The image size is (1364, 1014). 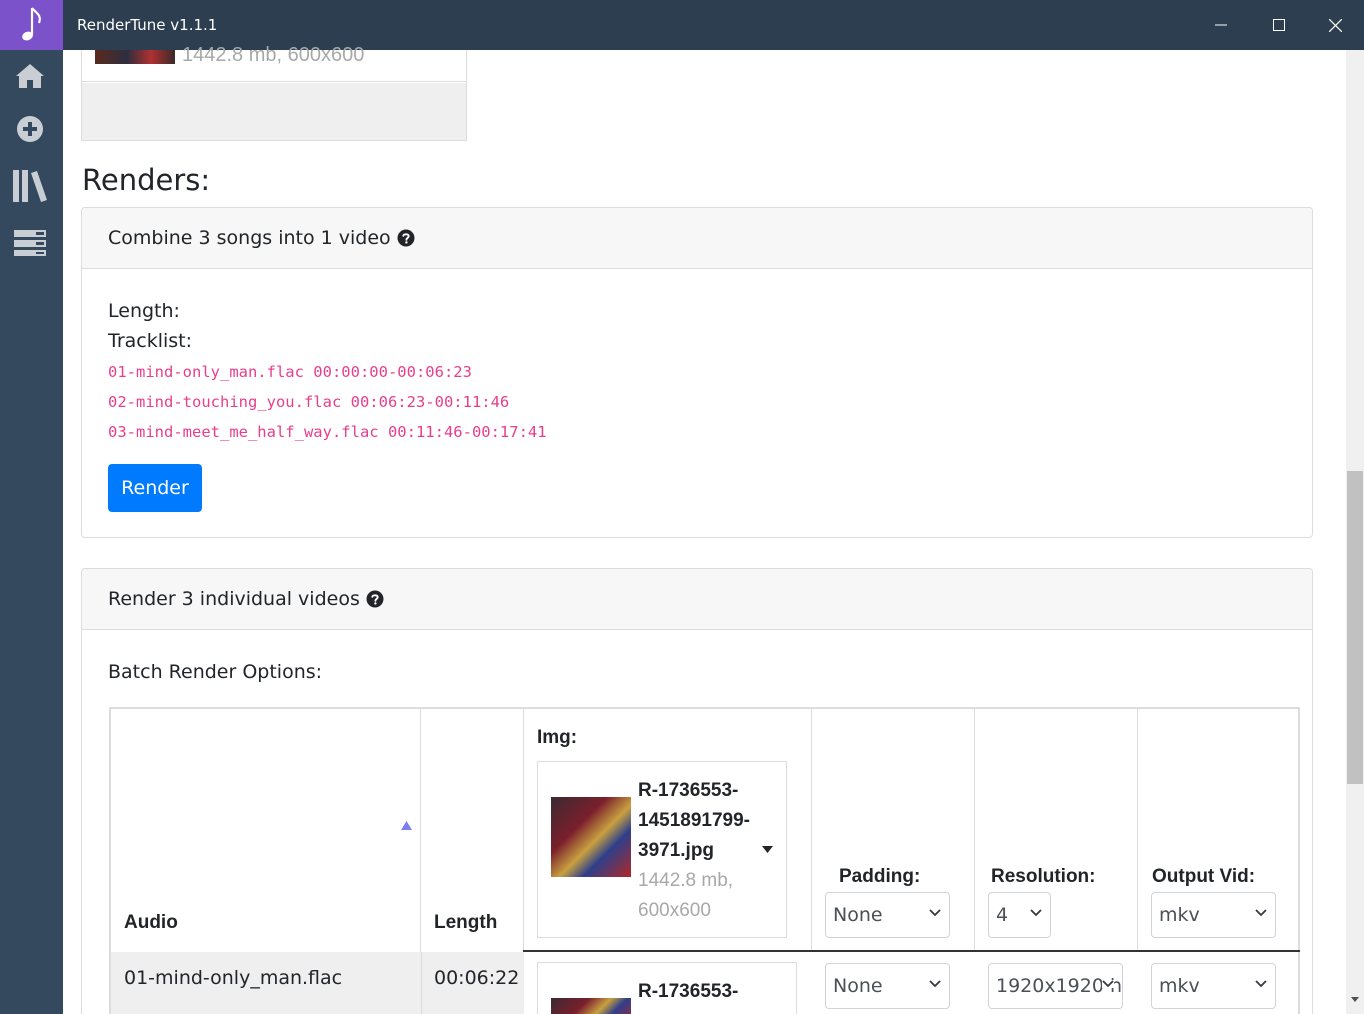 I want to click on length-label: Length:, so click(x=144, y=311).